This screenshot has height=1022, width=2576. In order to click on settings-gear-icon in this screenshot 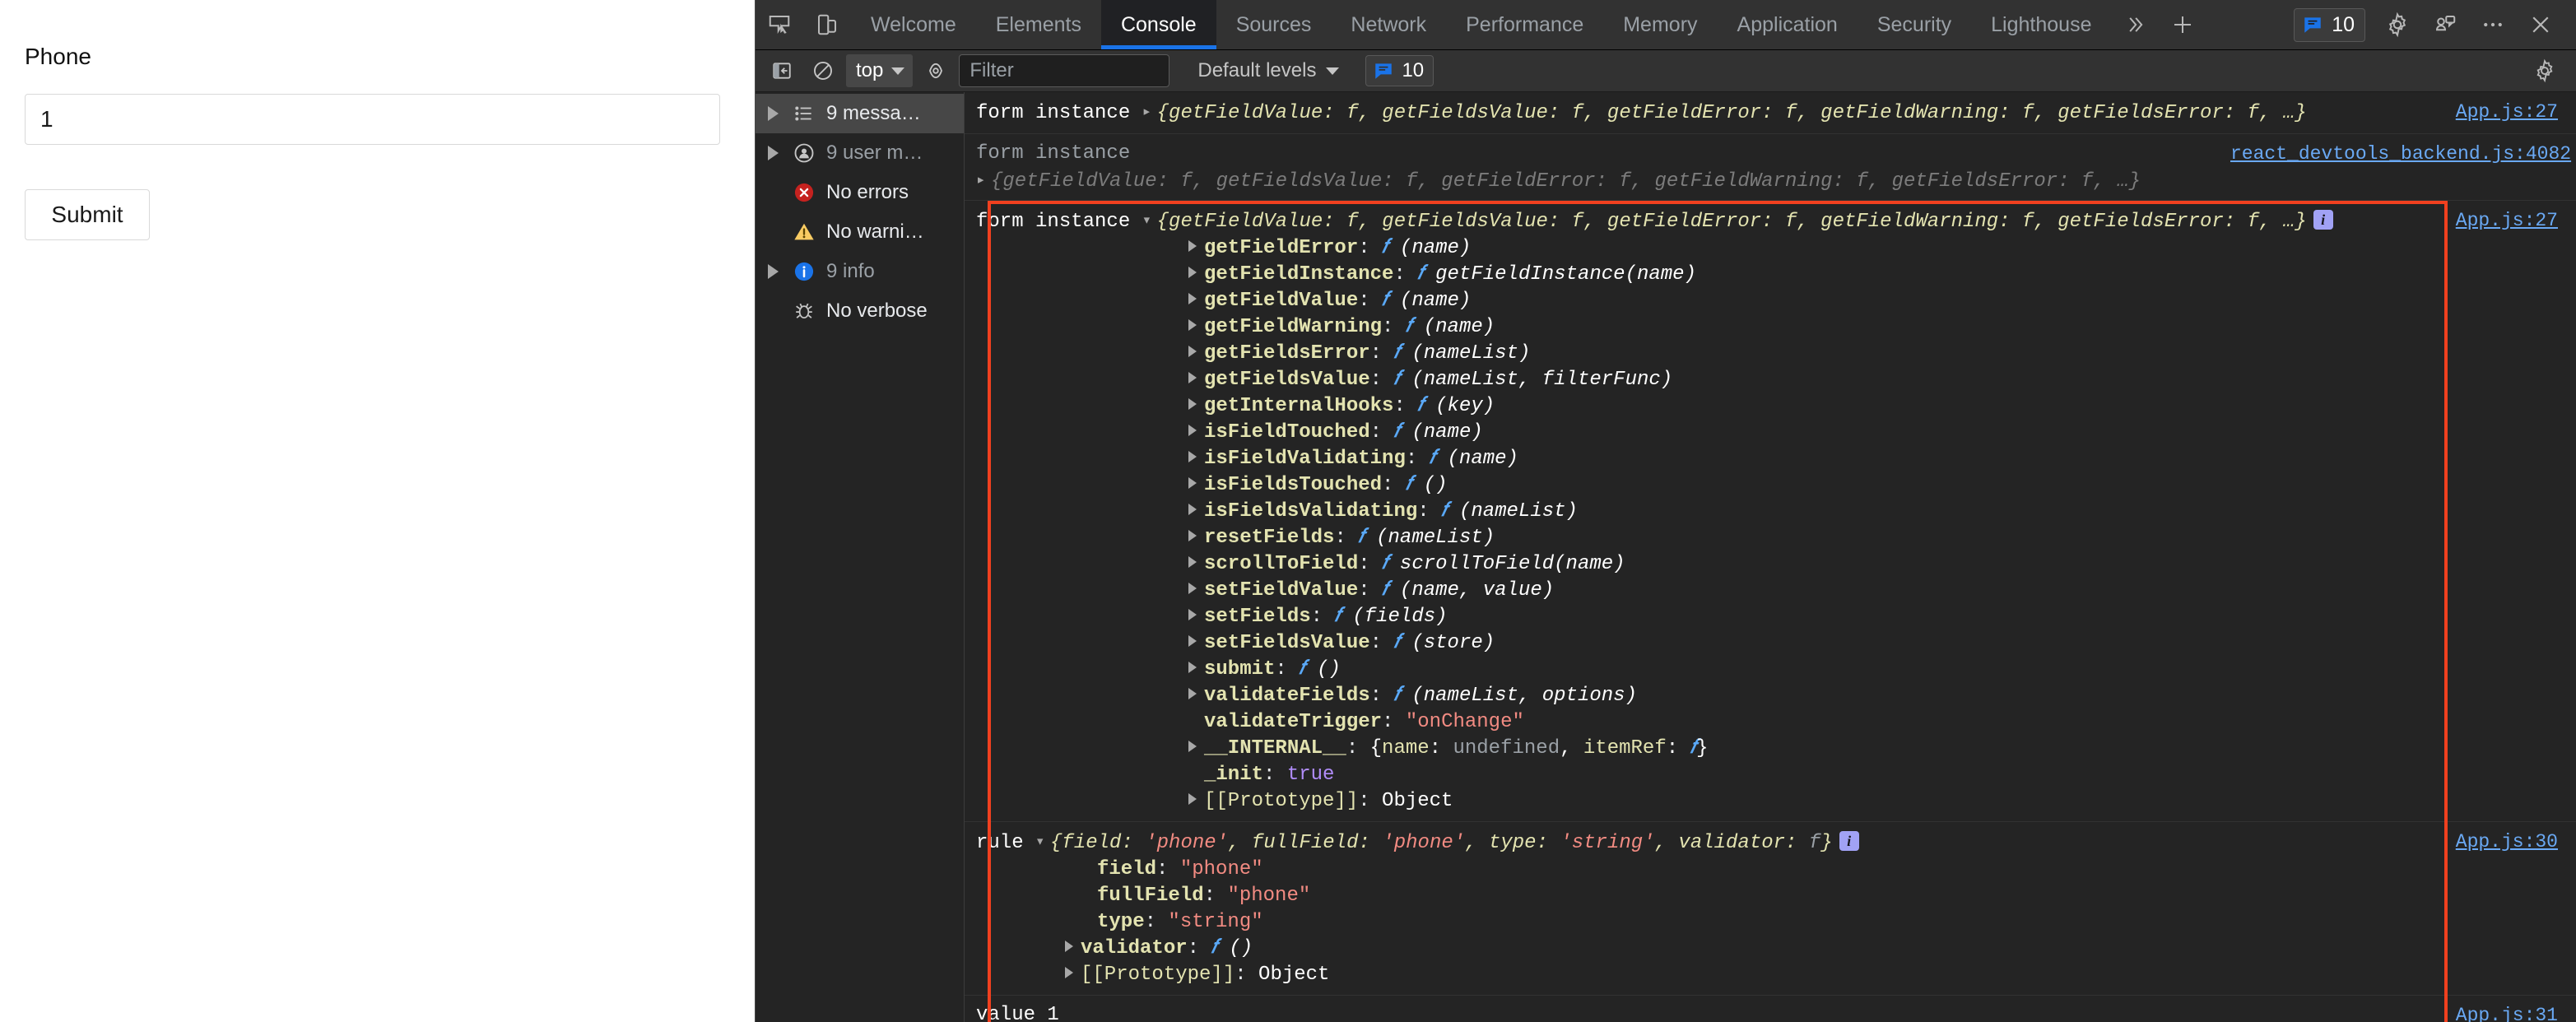, I will do `click(2397, 25)`.